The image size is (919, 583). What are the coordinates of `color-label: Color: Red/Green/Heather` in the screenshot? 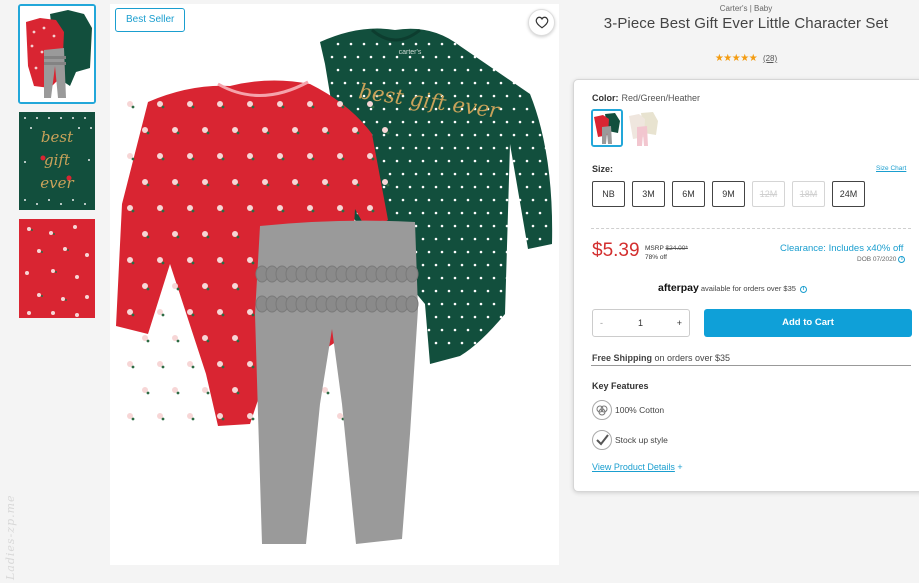 It's located at (646, 98).